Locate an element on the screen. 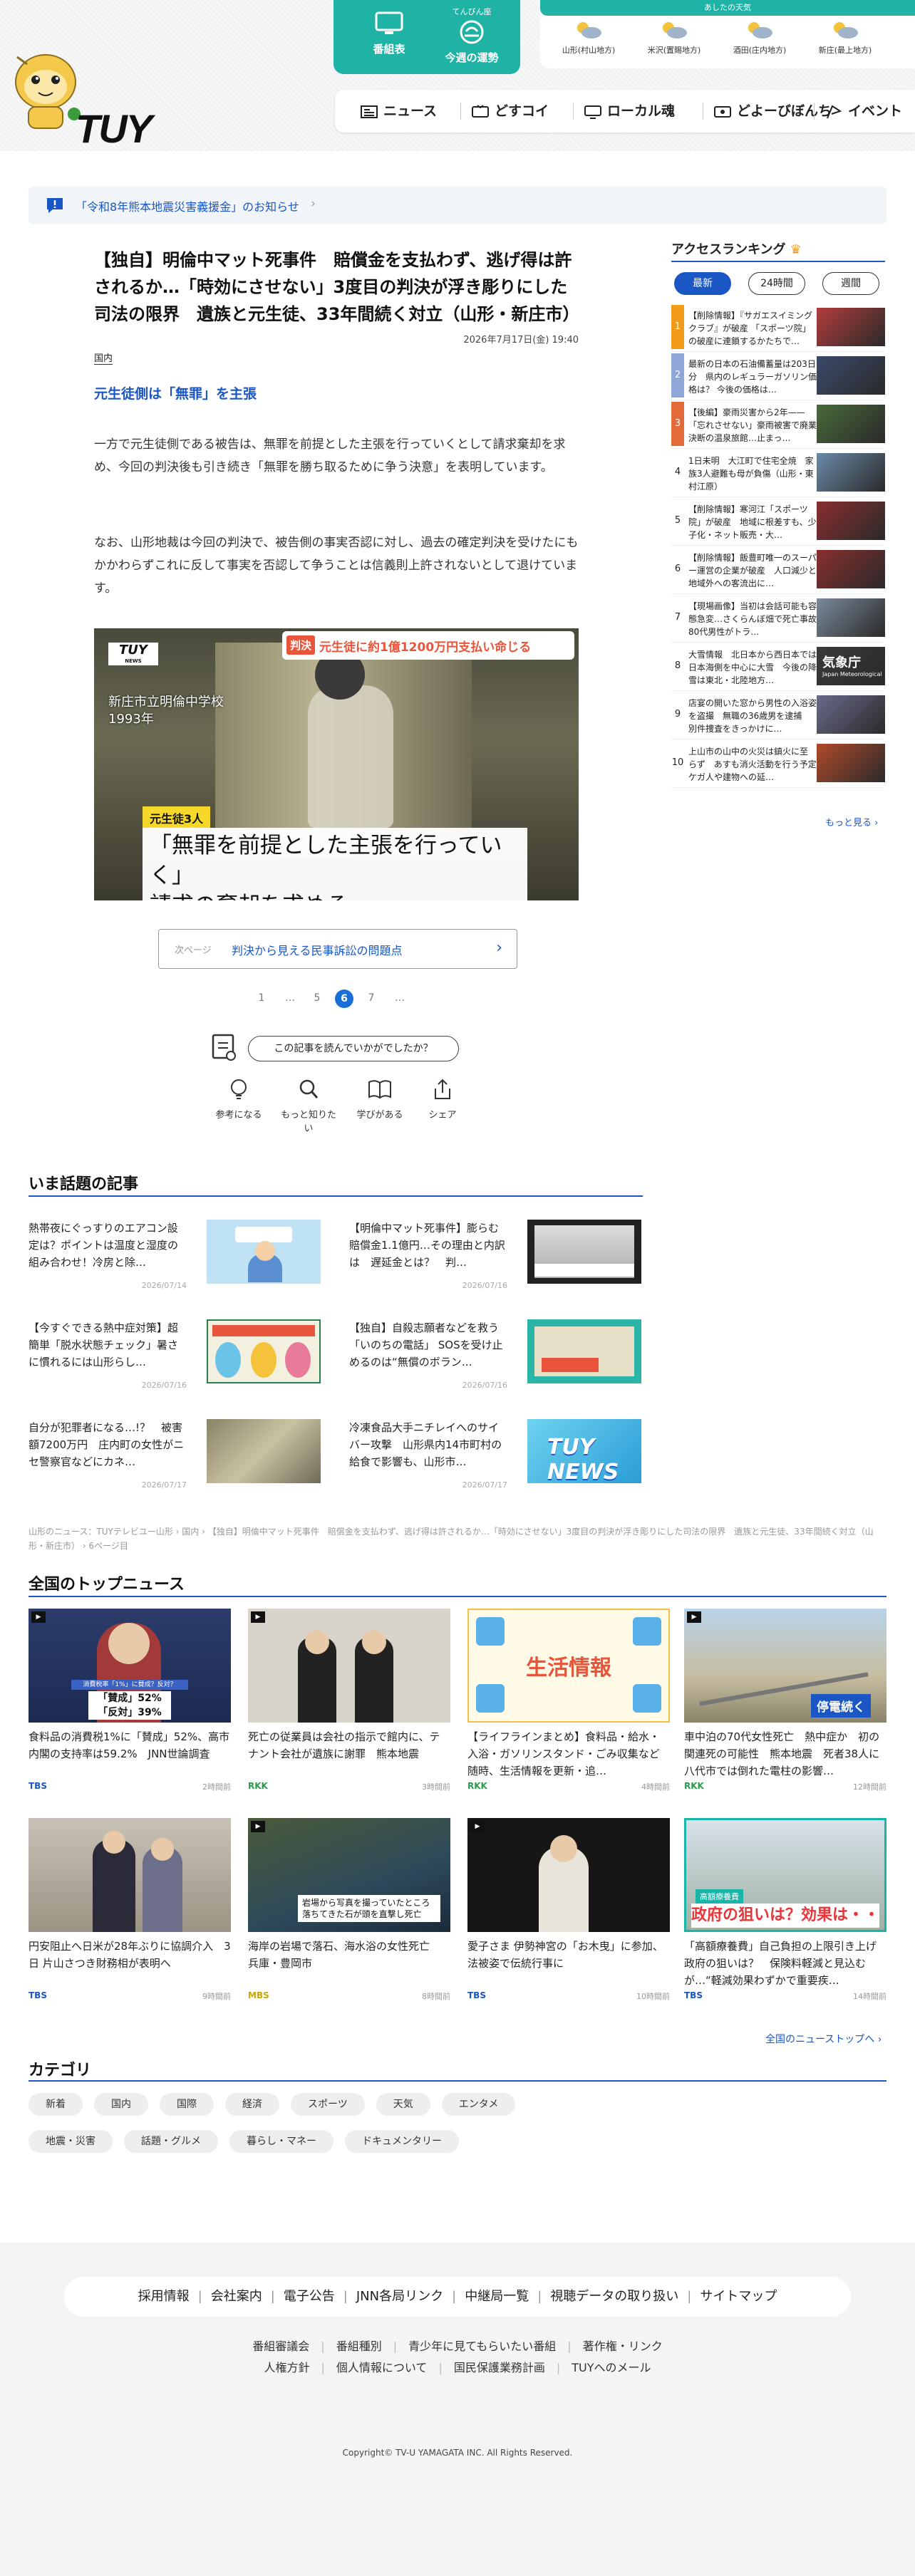 Image resolution: width=915 pixels, height=2576 pixels. news-source: TBS is located at coordinates (38, 1995).